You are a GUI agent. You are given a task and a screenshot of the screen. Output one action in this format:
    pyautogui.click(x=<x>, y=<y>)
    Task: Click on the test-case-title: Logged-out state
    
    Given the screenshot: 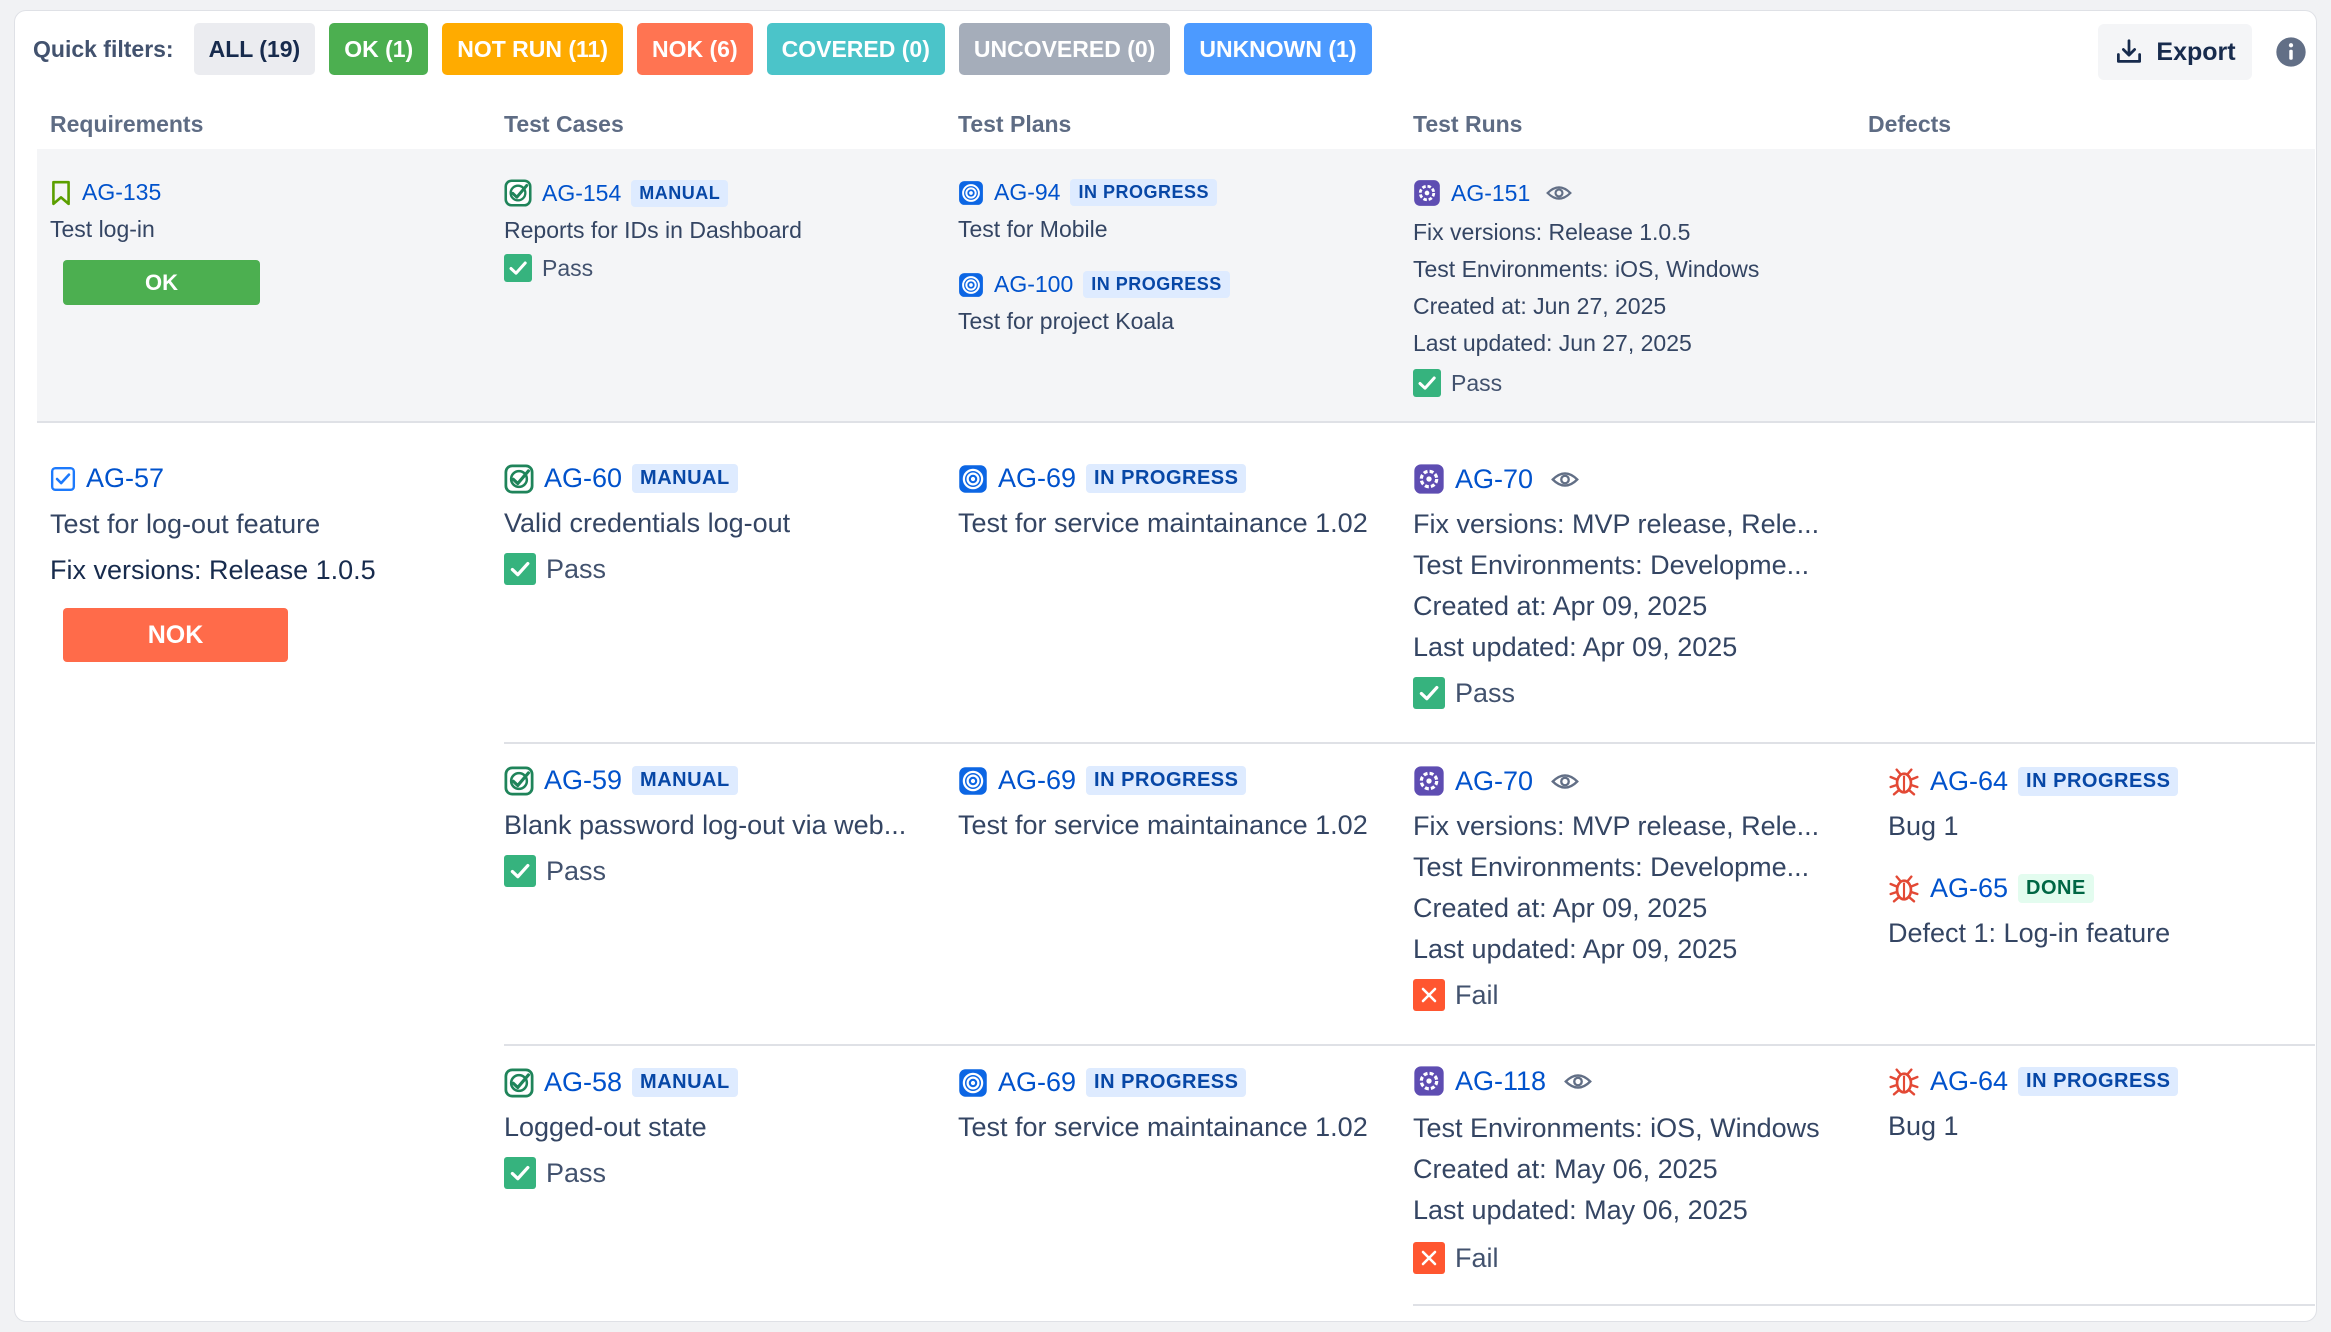 What is the action you would take?
    pyautogui.click(x=605, y=1127)
    